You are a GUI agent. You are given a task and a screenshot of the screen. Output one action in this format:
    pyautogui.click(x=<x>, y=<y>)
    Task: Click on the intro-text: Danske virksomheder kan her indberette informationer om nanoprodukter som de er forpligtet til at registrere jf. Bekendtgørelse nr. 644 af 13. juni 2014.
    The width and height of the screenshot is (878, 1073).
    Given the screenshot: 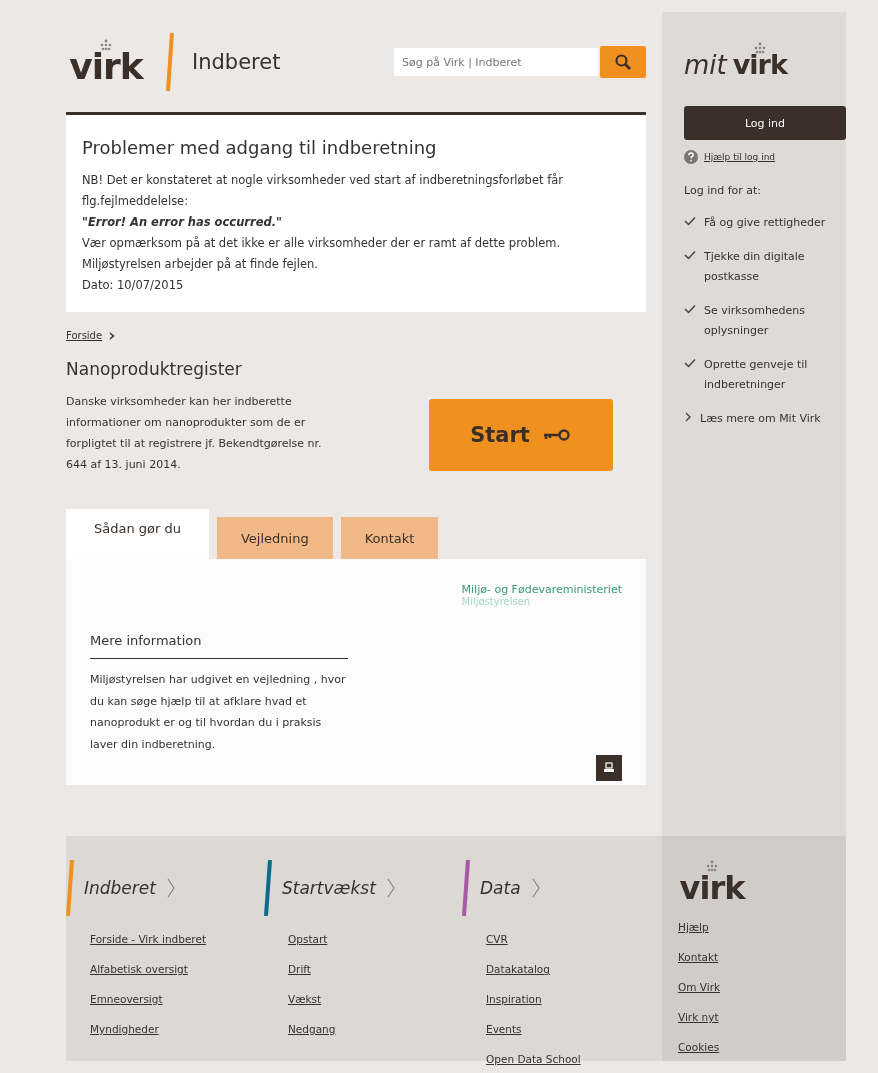 What is the action you would take?
    pyautogui.click(x=194, y=433)
    